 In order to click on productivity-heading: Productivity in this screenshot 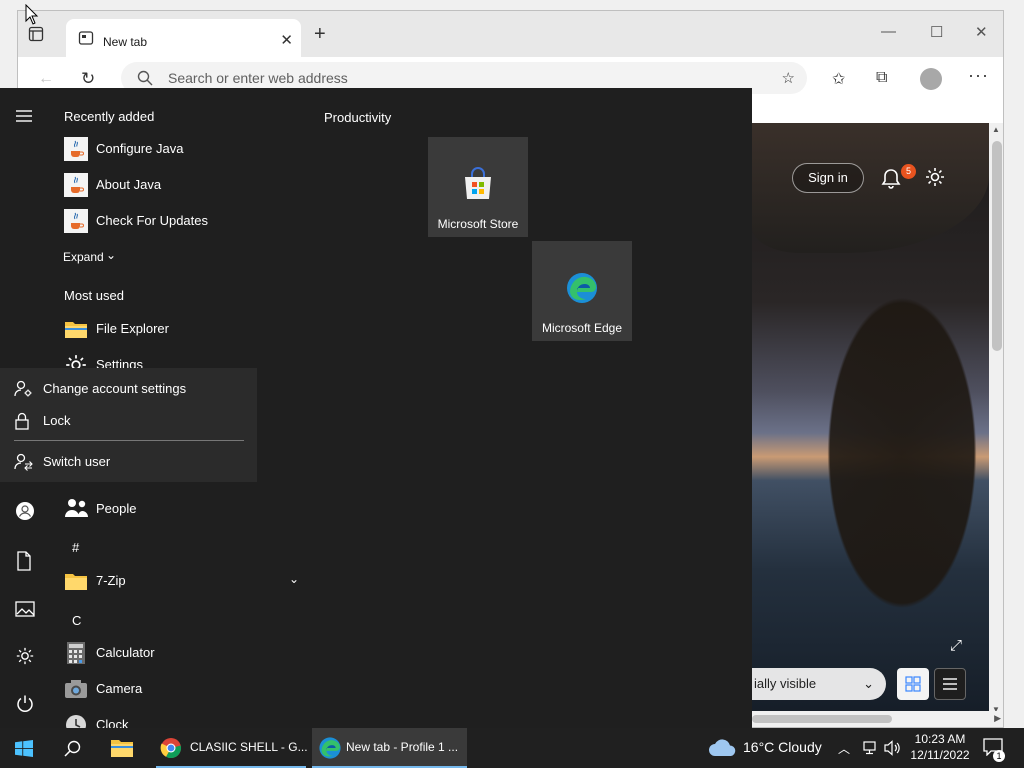, I will do `click(358, 117)`.